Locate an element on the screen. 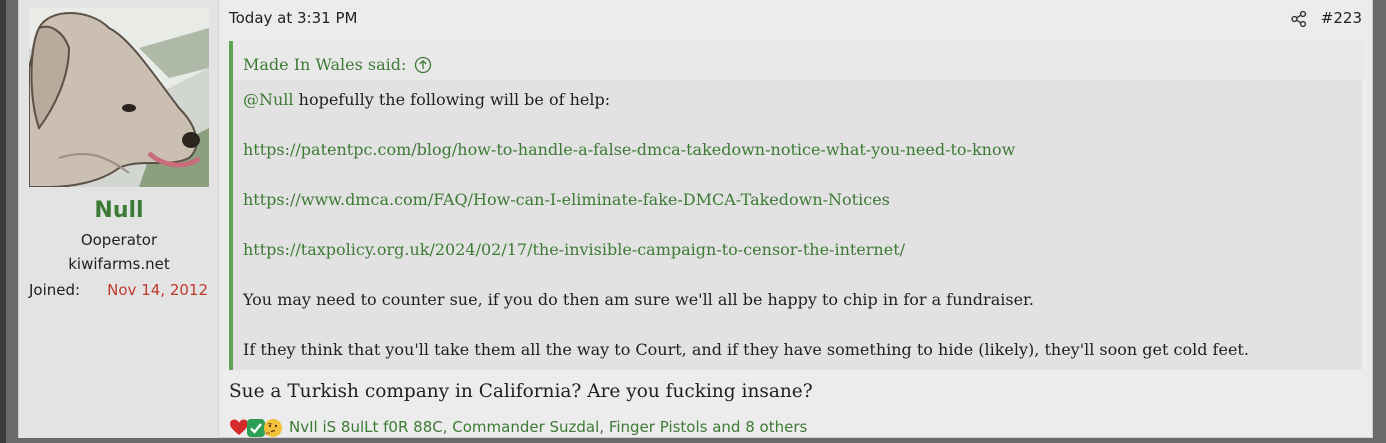  post-date: Today at 3:31 PM is located at coordinates (293, 18).